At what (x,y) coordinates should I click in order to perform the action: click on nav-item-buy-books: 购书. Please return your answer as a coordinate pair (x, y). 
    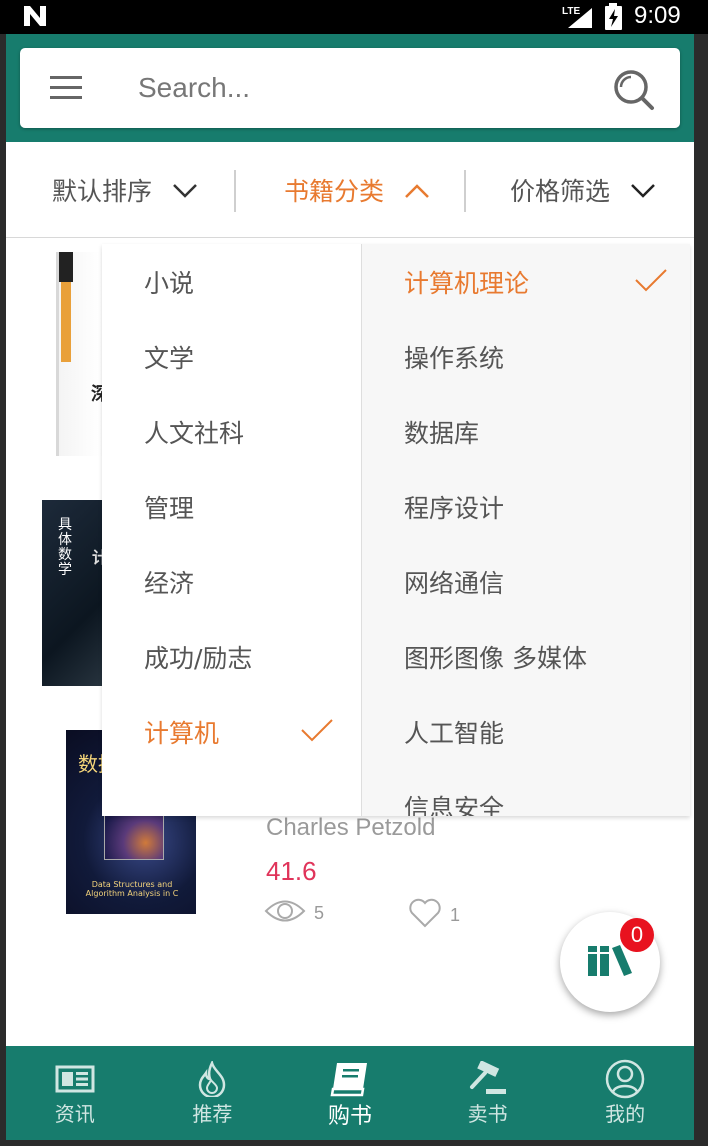
    Looking at the image, I should click on (350, 1093).